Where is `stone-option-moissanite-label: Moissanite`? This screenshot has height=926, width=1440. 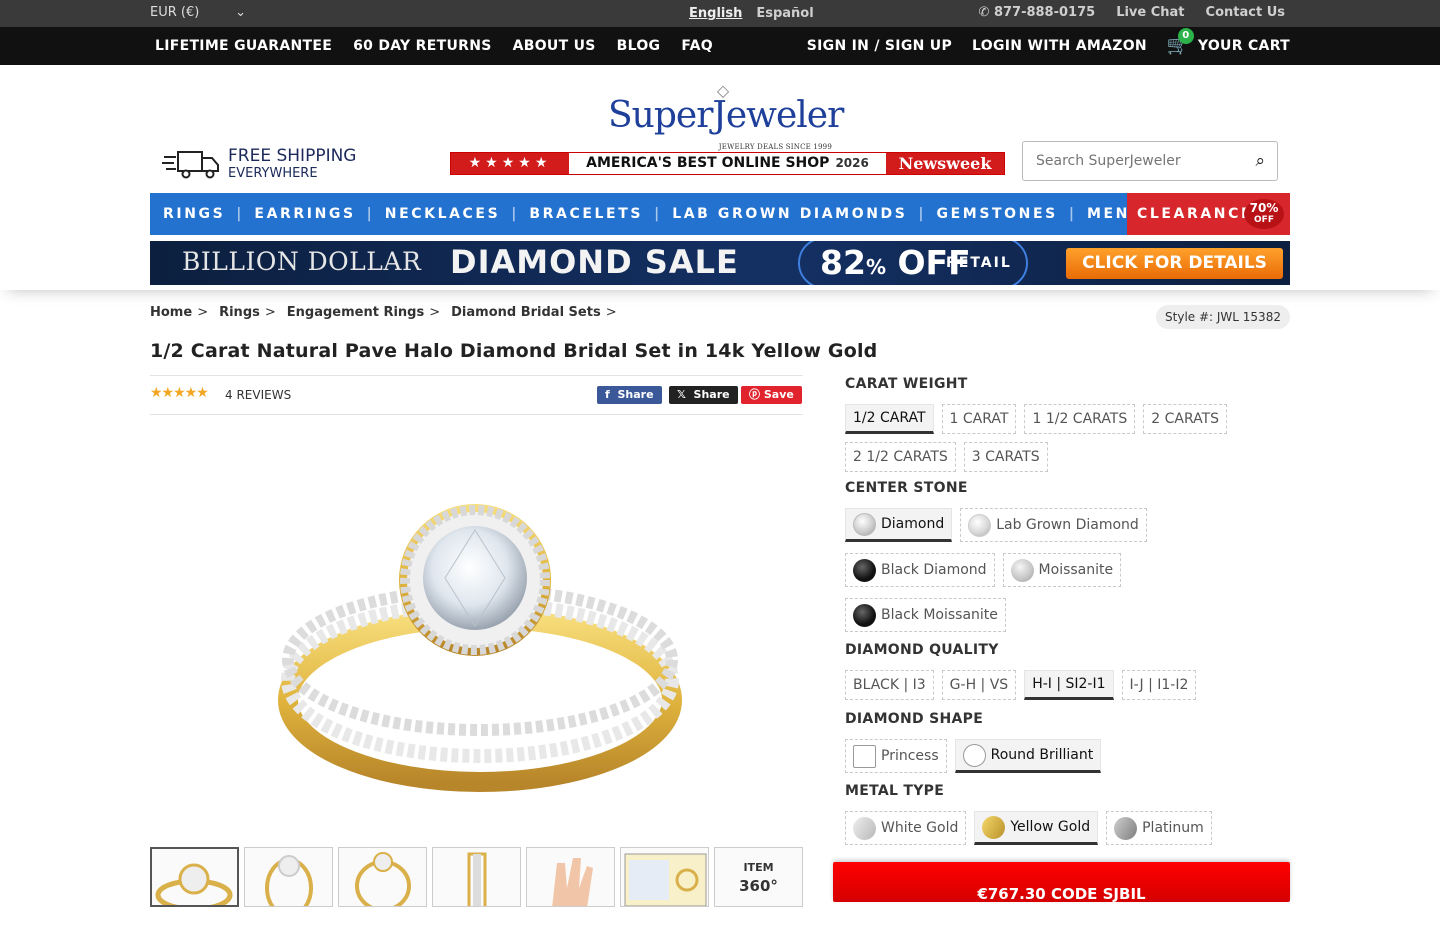
stone-option-moissanite-label: Moissanite is located at coordinates (1076, 570).